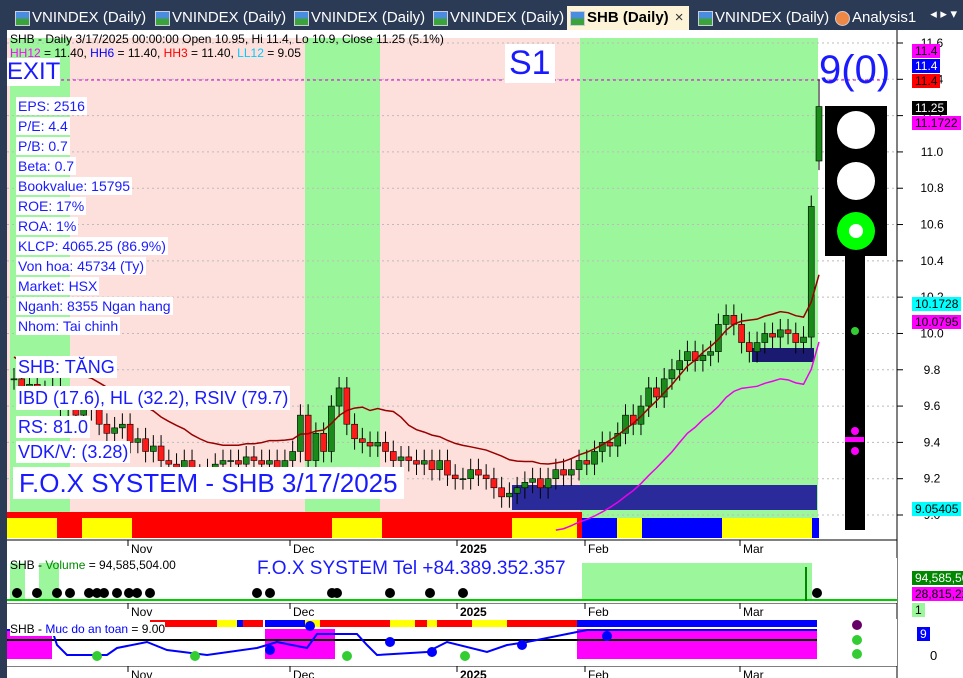 This screenshot has height=678, width=963. Describe the element at coordinates (28, 629) in the screenshot. I see `safety-symbol: SHB -` at that location.